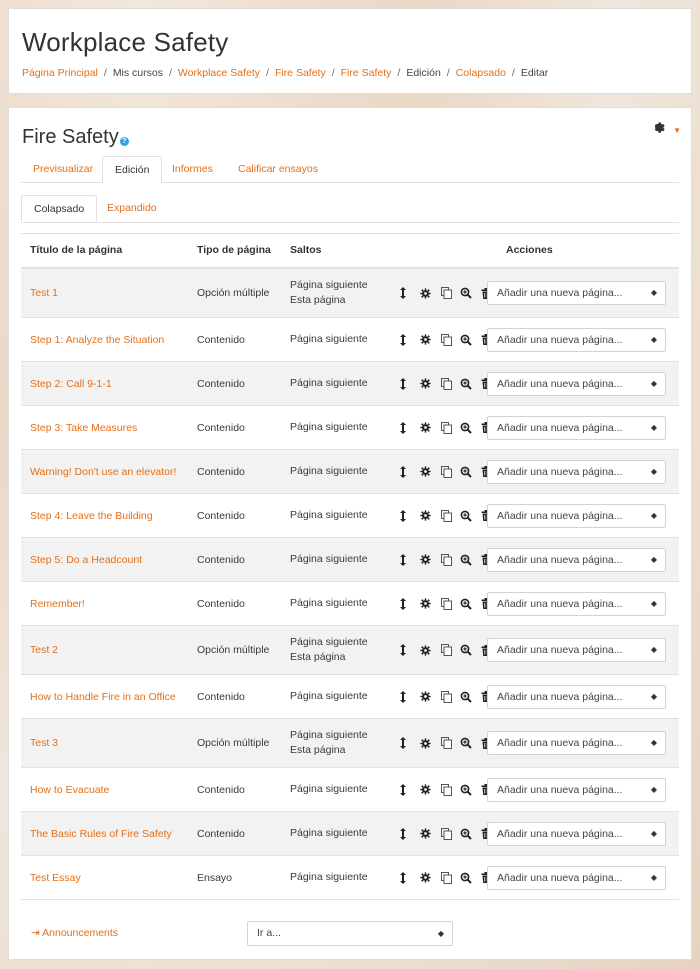 Image resolution: width=700 pixels, height=969 pixels. Describe the element at coordinates (350, 933) in the screenshot. I see `jump-to-select: Ir a... ◆` at that location.